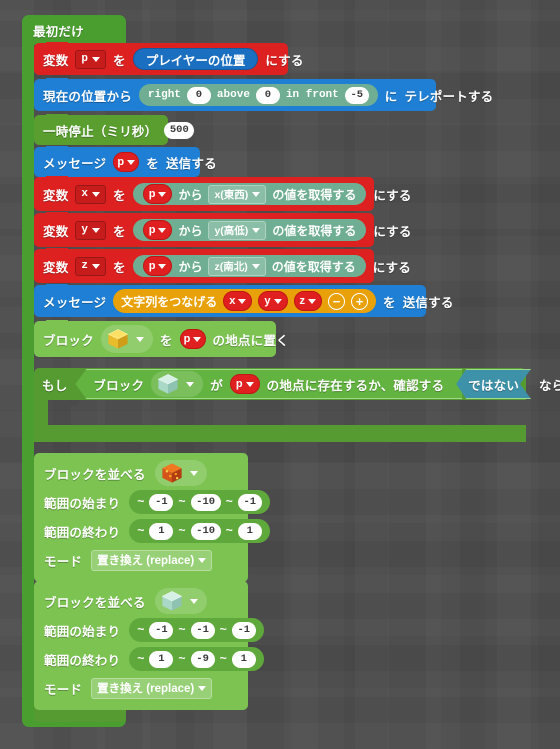 This screenshot has width=560, height=749. I want to click on magma-block-picker, so click(180, 473).